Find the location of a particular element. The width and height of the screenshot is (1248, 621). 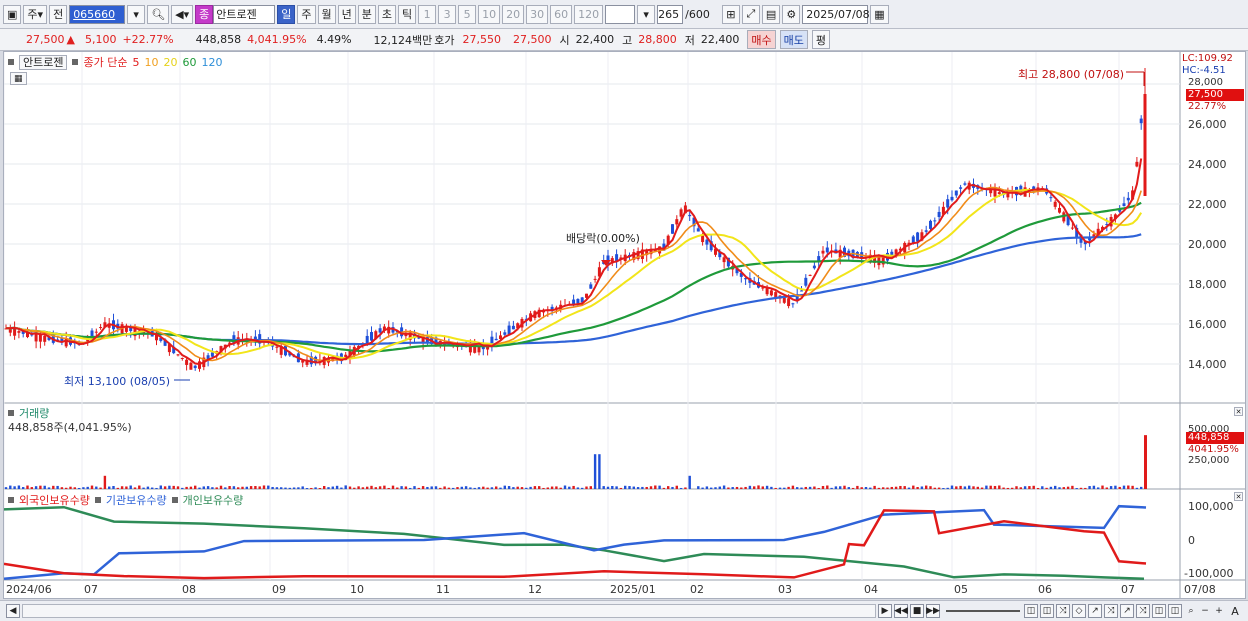

zoom-slider is located at coordinates (983, 611).